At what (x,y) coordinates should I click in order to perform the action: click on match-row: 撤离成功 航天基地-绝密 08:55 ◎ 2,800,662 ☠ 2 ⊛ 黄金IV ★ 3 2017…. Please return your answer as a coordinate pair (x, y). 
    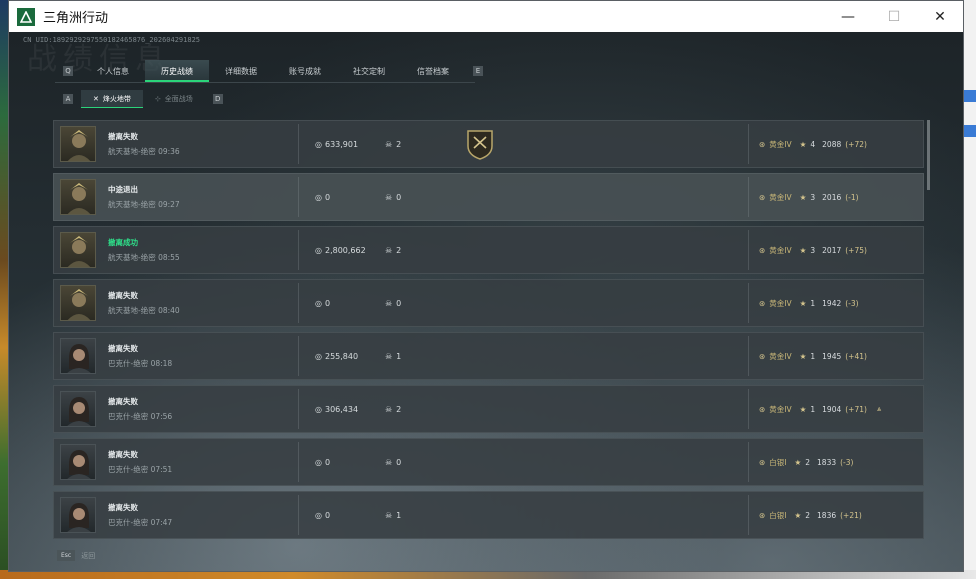
    Looking at the image, I should click on (488, 250).